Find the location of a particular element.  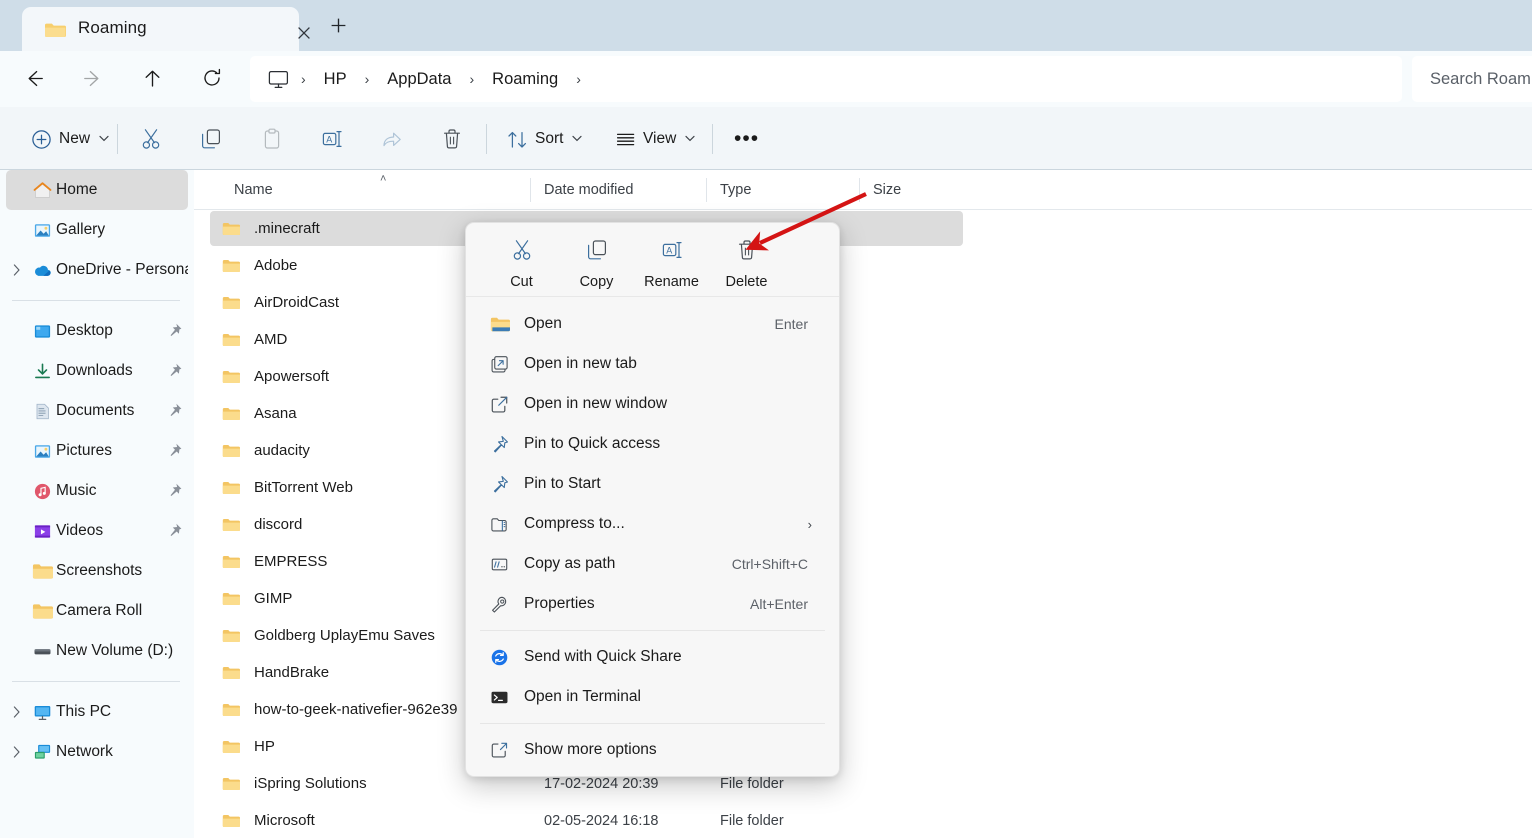

table-row: Adobe is located at coordinates (863, 265).